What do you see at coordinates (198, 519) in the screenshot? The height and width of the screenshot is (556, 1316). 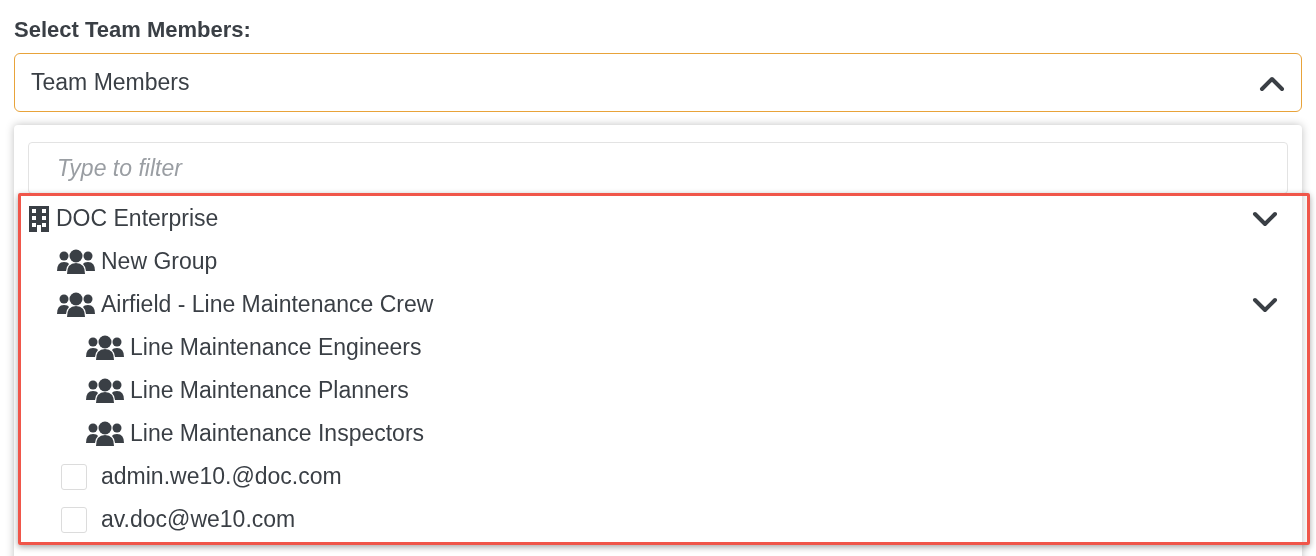 I see `tree-item-label: av.doc@we10.com` at bounding box center [198, 519].